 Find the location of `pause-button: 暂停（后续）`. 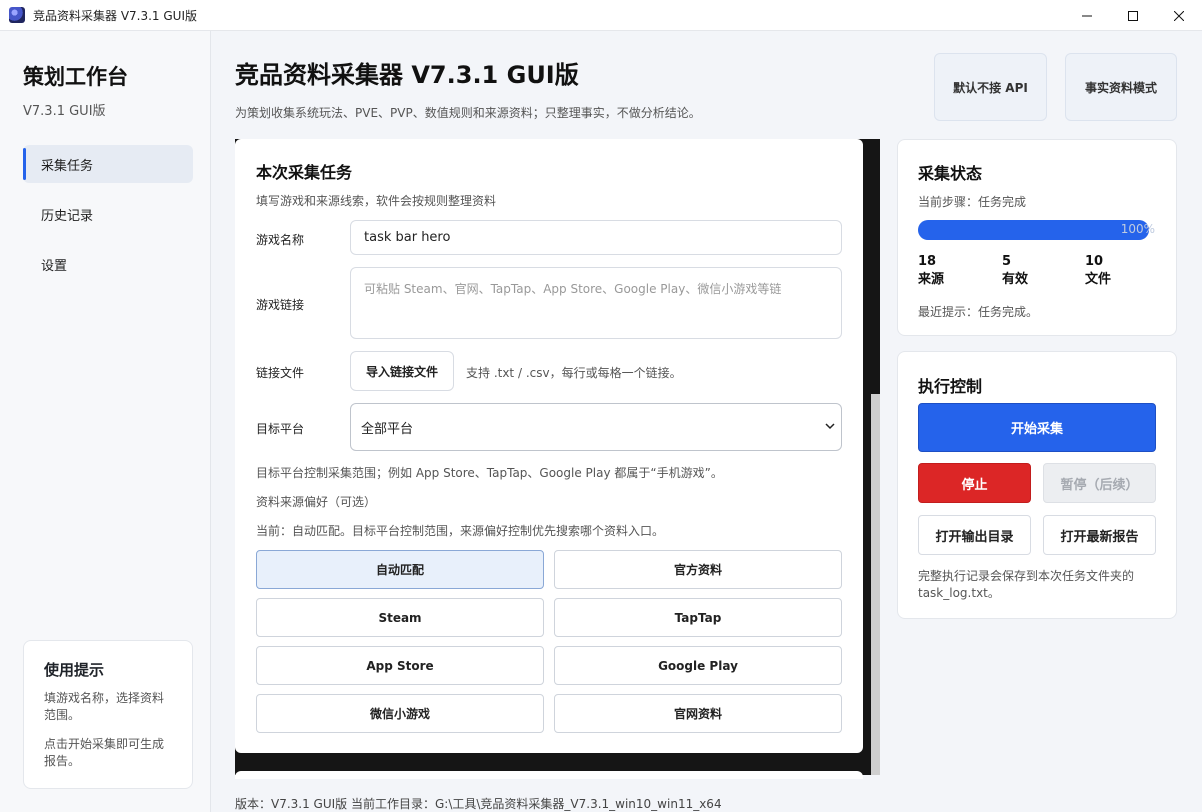

pause-button: 暂停（后续） is located at coordinates (1099, 483).